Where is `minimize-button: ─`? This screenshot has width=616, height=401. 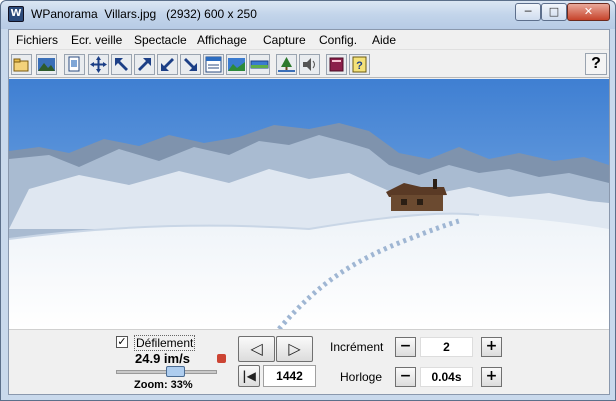
minimize-button: ─ is located at coordinates (528, 12).